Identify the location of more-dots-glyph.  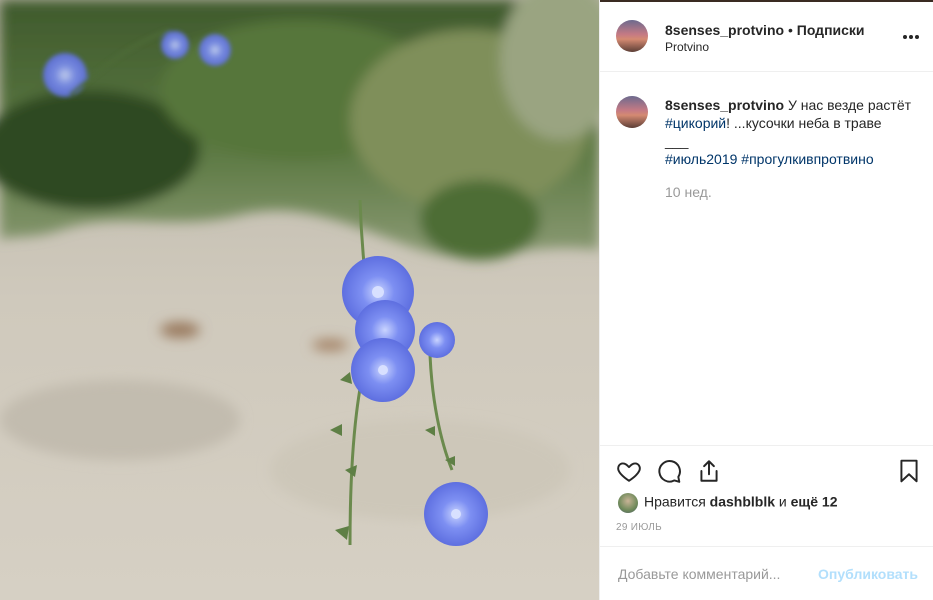
(911, 37).